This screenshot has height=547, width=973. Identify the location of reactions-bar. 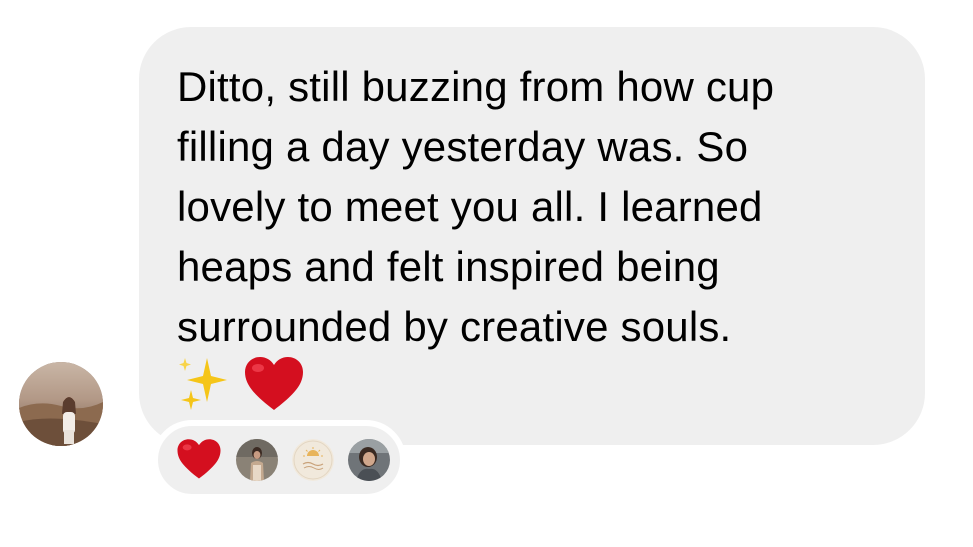
(279, 460).